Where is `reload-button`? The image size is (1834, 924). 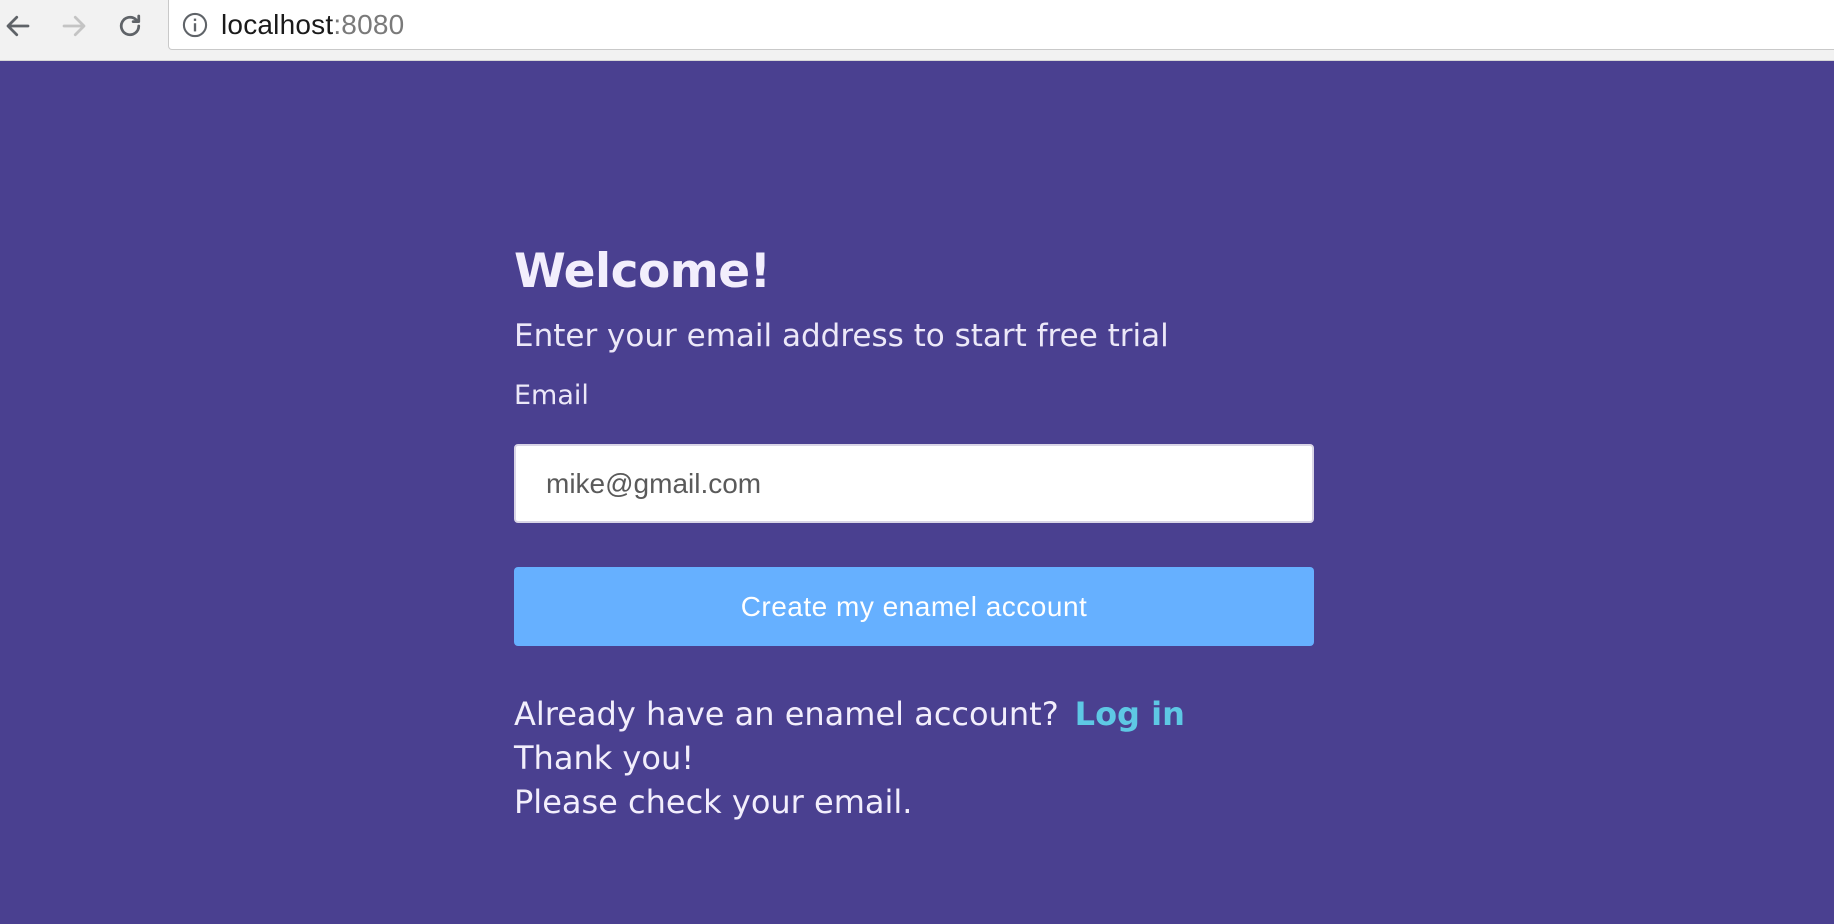
reload-button is located at coordinates (130, 26).